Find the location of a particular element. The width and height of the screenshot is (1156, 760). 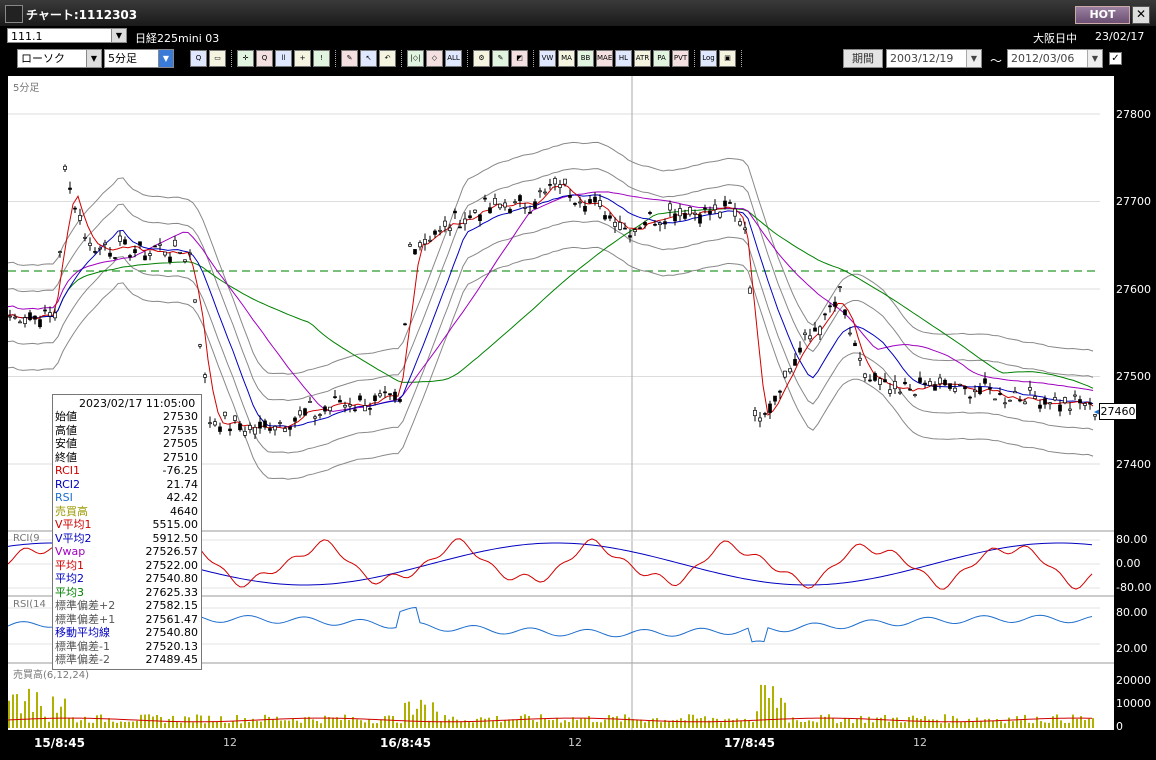

data-window-row: 終値 27510 is located at coordinates (127, 457).